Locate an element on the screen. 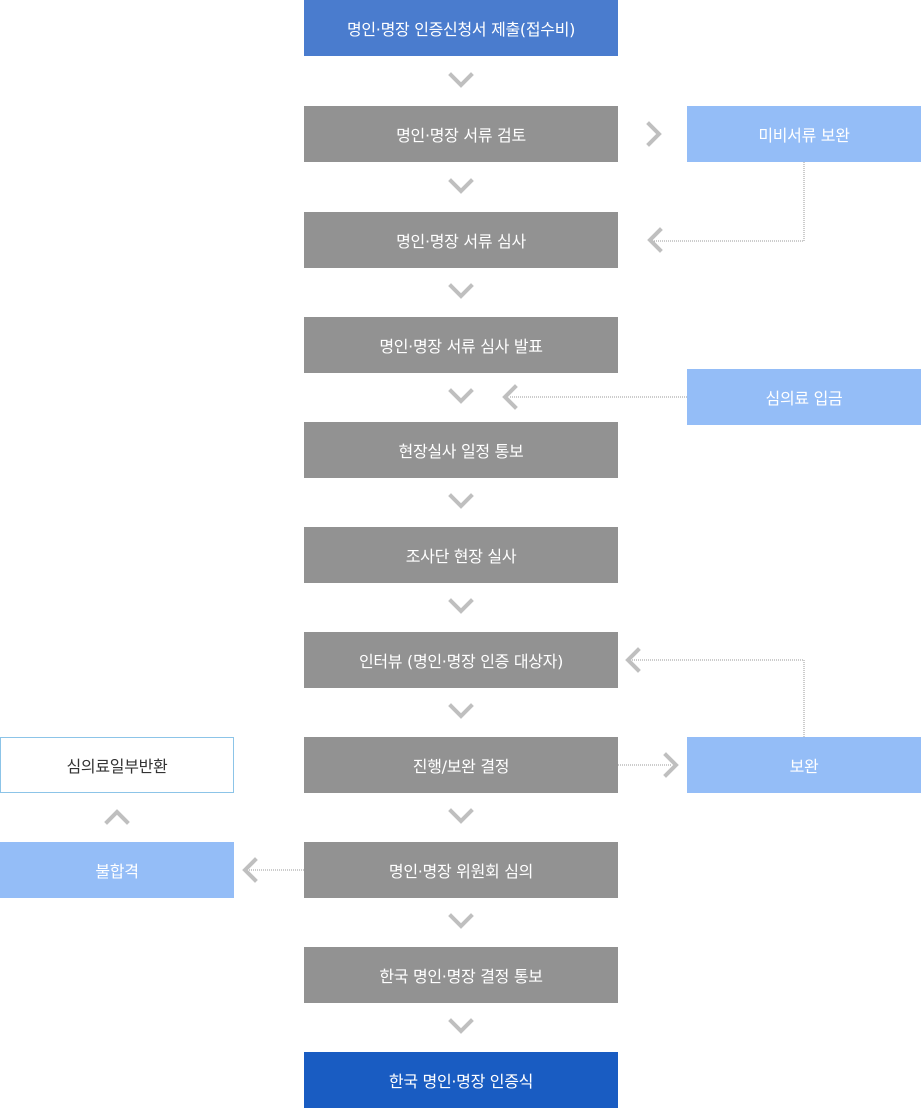  chevron-right-icon is located at coordinates (654, 134).